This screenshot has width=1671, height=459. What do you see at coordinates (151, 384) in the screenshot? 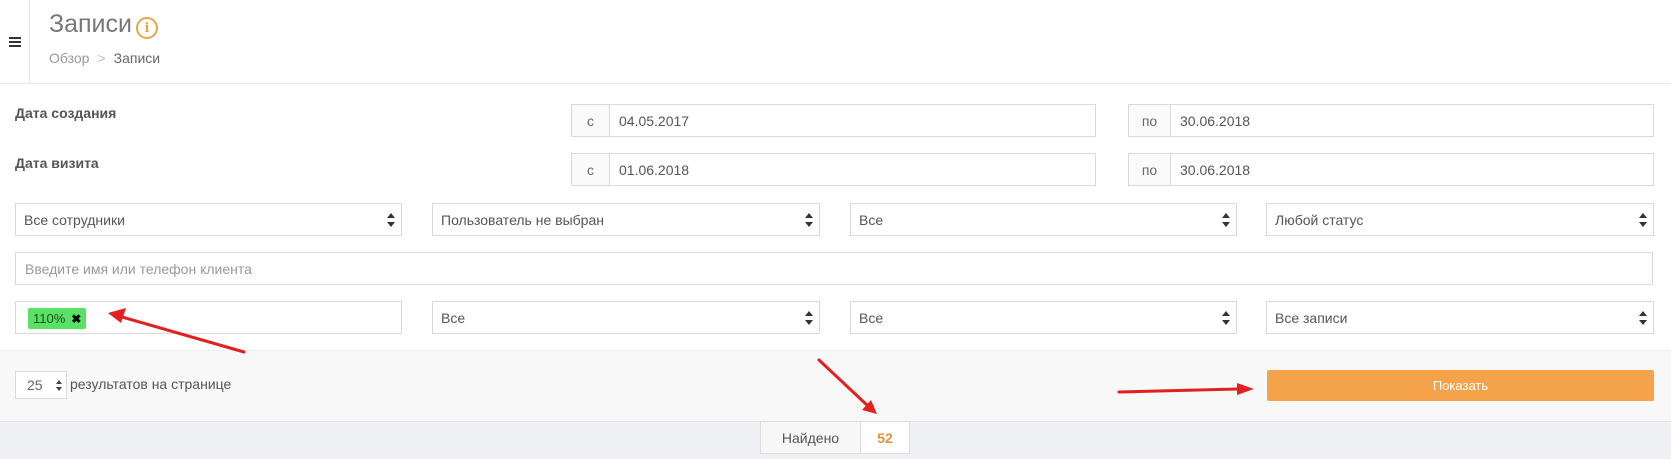
I see `per-page-label: результатов на странице` at bounding box center [151, 384].